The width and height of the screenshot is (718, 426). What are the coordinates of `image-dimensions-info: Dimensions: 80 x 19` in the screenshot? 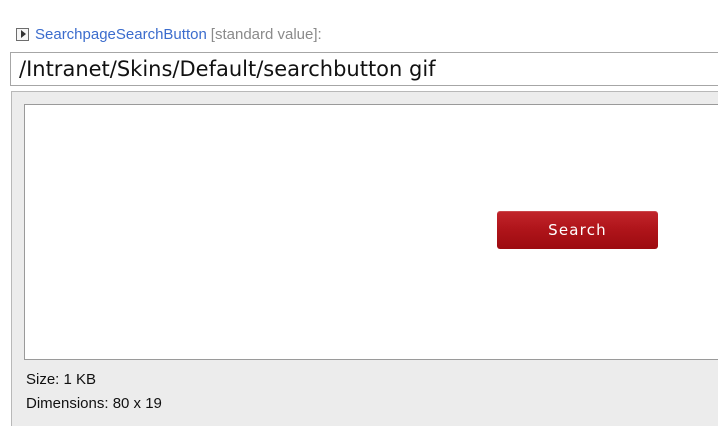 It's located at (94, 403).